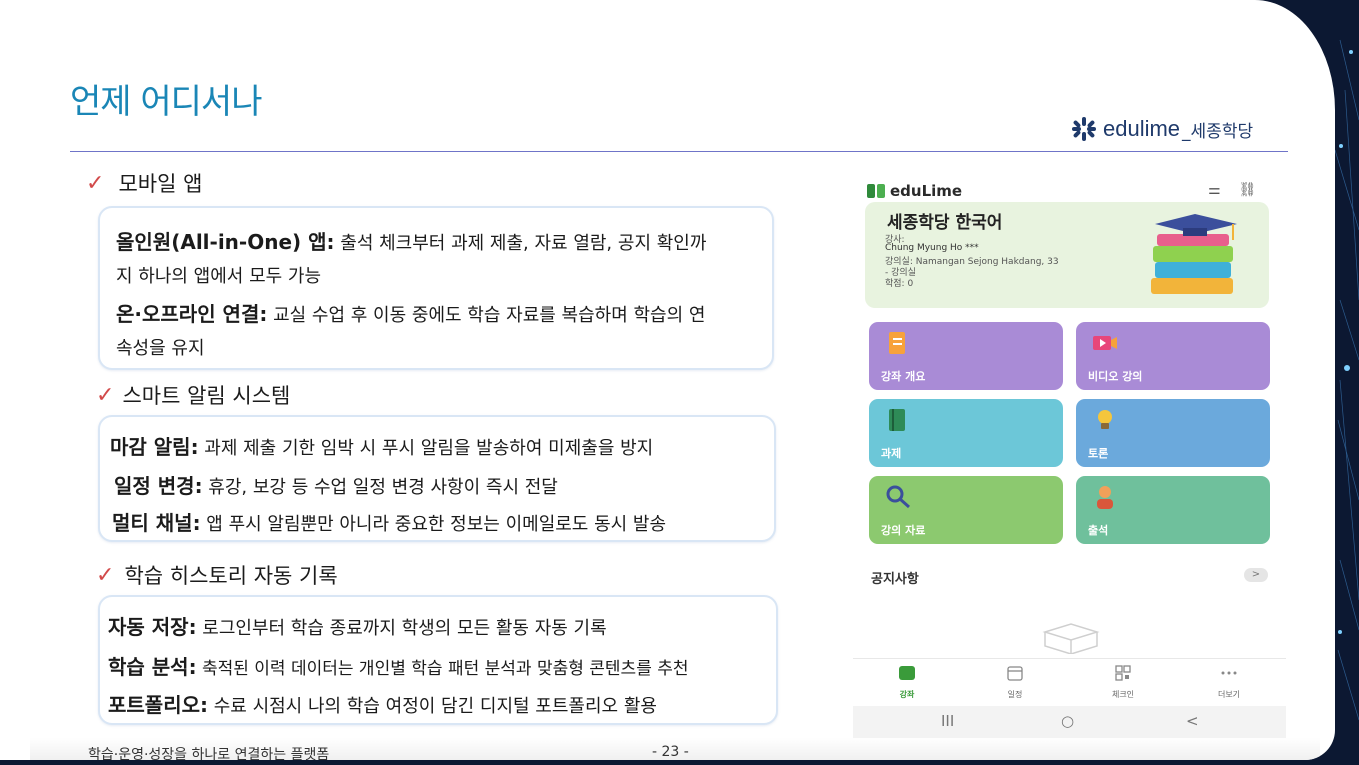  Describe the element at coordinates (897, 343) in the screenshot. I see `document-icon` at that location.